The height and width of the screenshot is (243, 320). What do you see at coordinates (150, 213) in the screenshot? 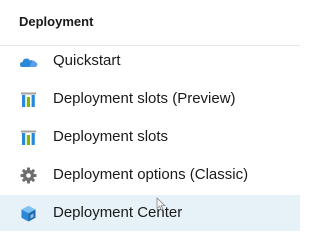
I see `menu-item-deployment-center: Deployment Center` at bounding box center [150, 213].